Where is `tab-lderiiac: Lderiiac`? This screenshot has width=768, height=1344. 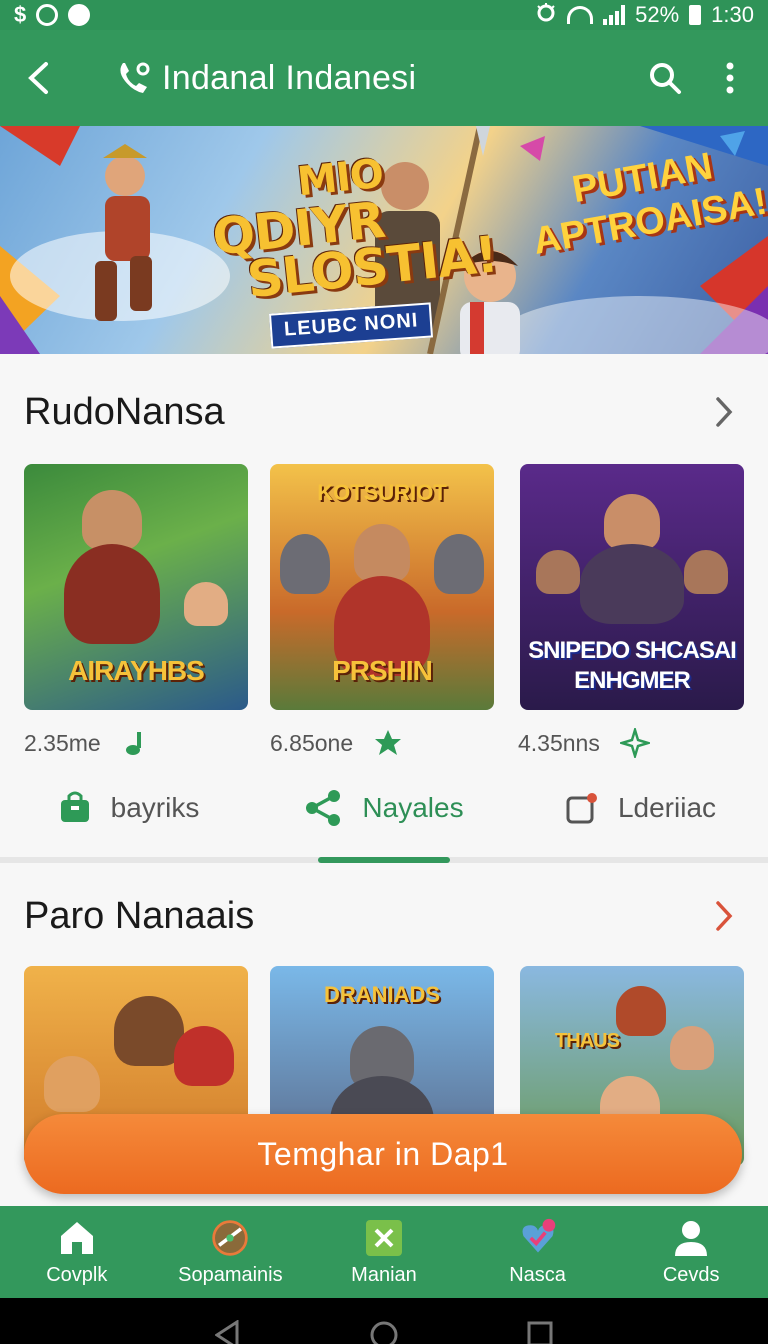 tab-lderiiac: Lderiiac is located at coordinates (640, 808).